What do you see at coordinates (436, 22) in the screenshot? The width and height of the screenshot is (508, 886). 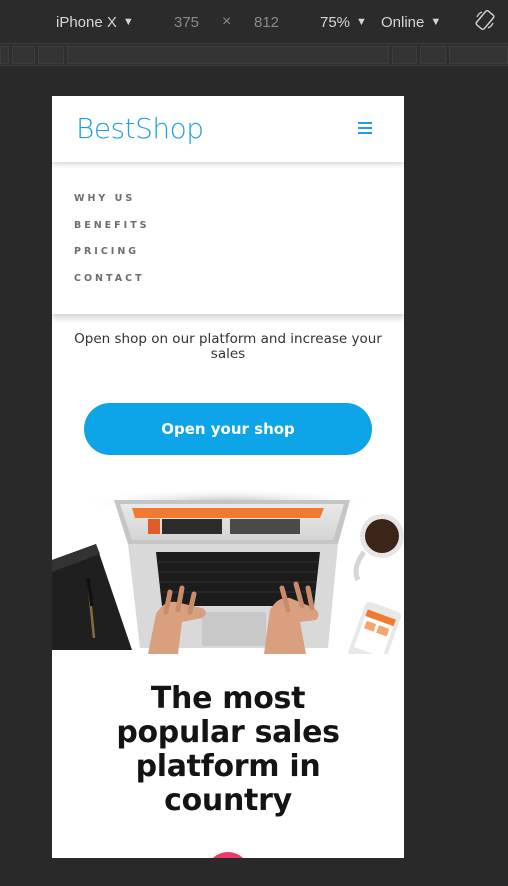 I see `network-dropdown-caret-icon: ▼` at bounding box center [436, 22].